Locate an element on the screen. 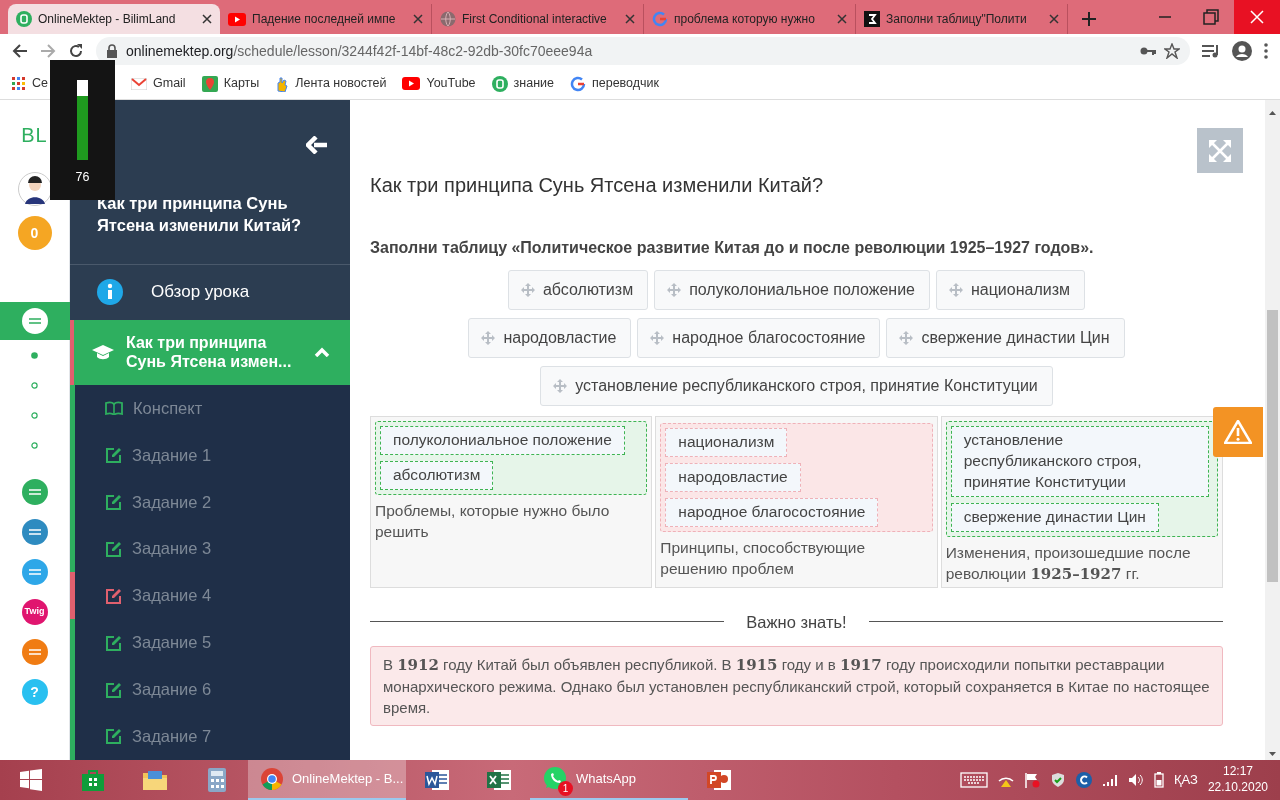  column-caption: Проблемы, которые нужно было решить is located at coordinates (493, 521).